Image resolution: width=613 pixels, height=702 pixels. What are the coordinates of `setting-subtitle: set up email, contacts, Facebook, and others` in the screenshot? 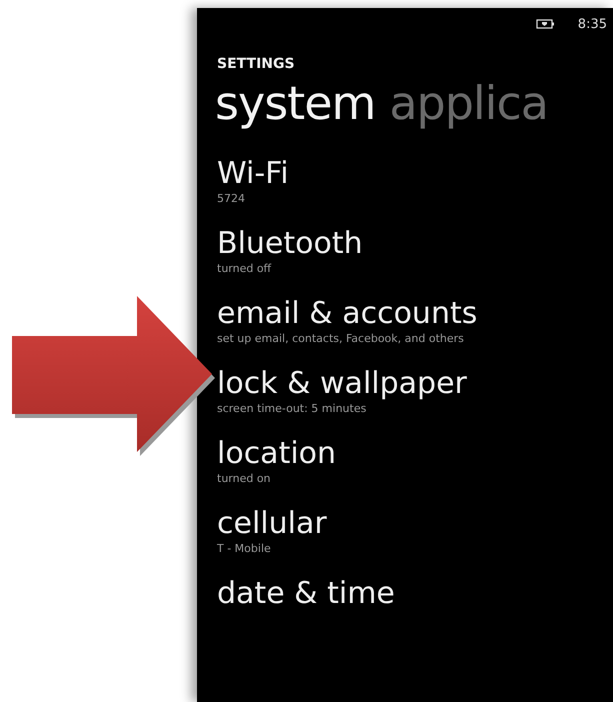 It's located at (341, 339).